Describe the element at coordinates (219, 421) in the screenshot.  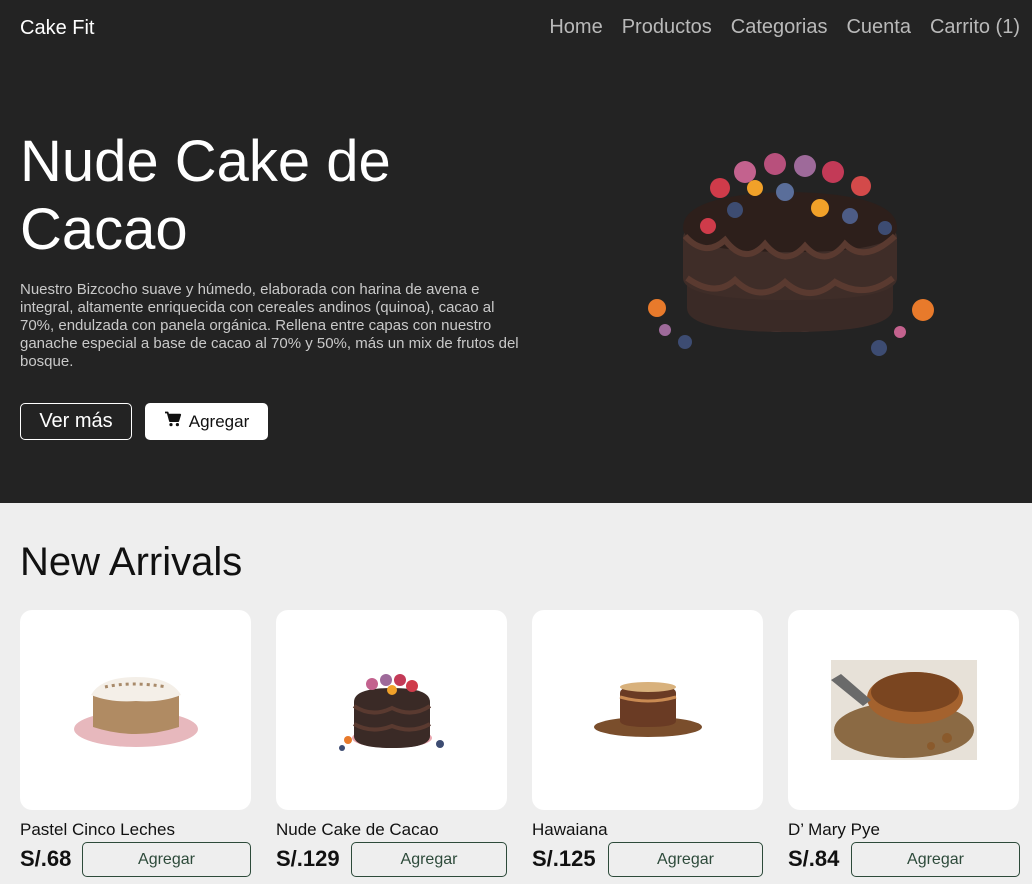
I see `hero-add-label: Agregar` at that location.